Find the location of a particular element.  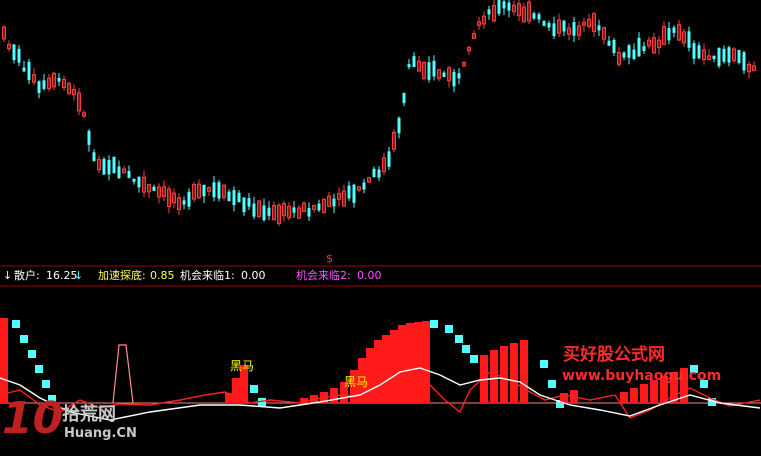

heima-badge: 黑马 is located at coordinates (356, 382).